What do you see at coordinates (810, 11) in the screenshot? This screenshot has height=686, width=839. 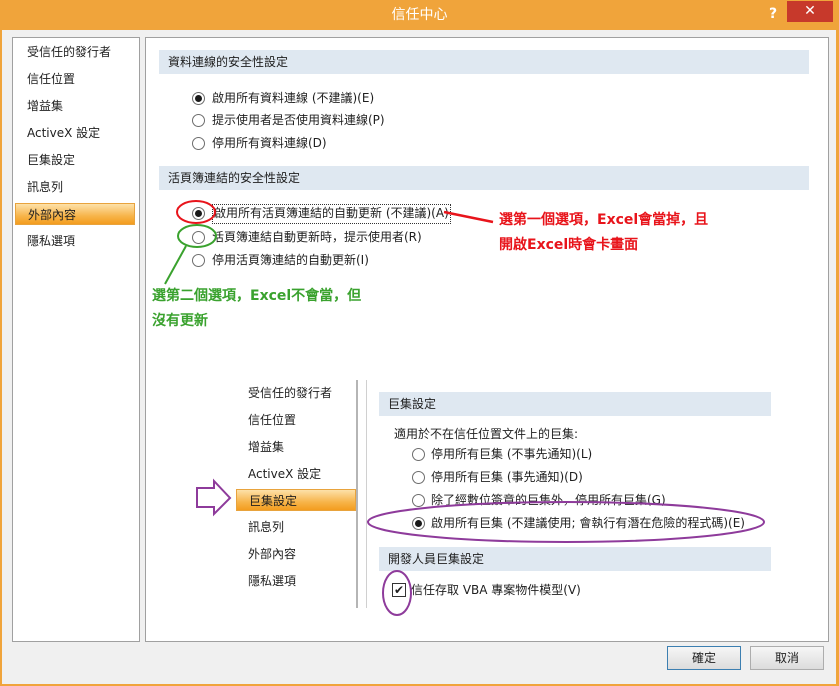 I see `close-button: ✕` at bounding box center [810, 11].